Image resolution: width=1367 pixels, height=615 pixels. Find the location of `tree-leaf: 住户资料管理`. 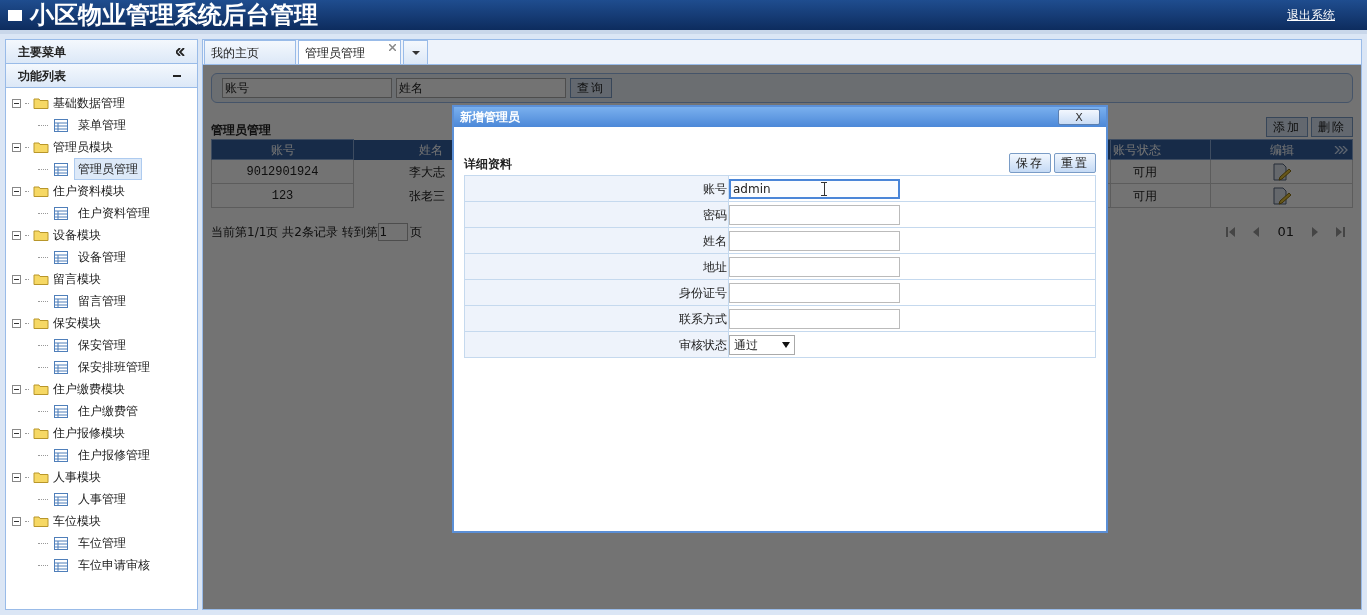

tree-leaf: 住户资料管理 is located at coordinates (114, 213).